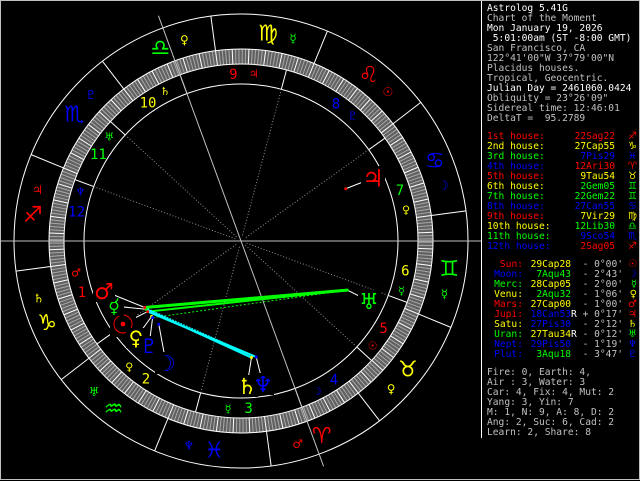 This screenshot has height=481, width=640. Describe the element at coordinates (600, 355) in the screenshot. I see `planet-latitude: - 3°47'` at that location.